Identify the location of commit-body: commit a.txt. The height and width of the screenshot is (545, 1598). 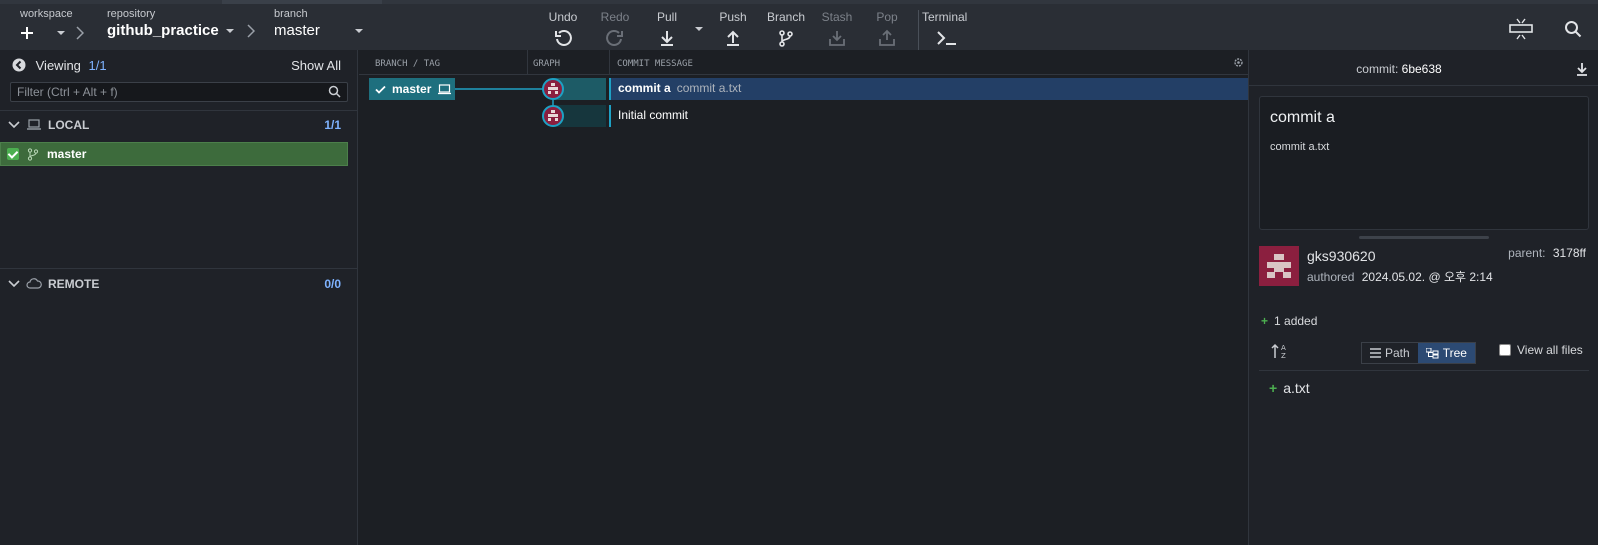
(1300, 147).